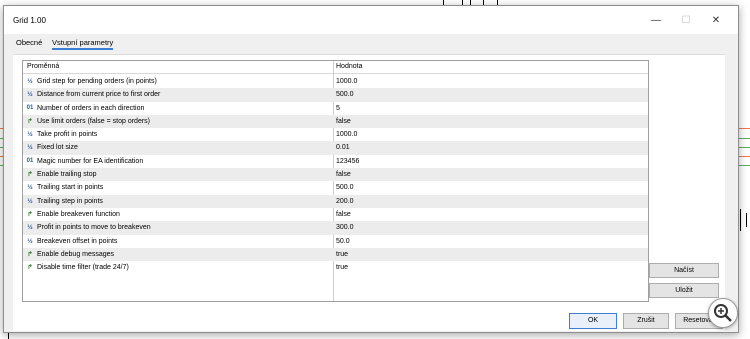 Image resolution: width=750 pixels, height=339 pixels. I want to click on table-row: ½ Trailing step in points 200.0, so click(335, 201).